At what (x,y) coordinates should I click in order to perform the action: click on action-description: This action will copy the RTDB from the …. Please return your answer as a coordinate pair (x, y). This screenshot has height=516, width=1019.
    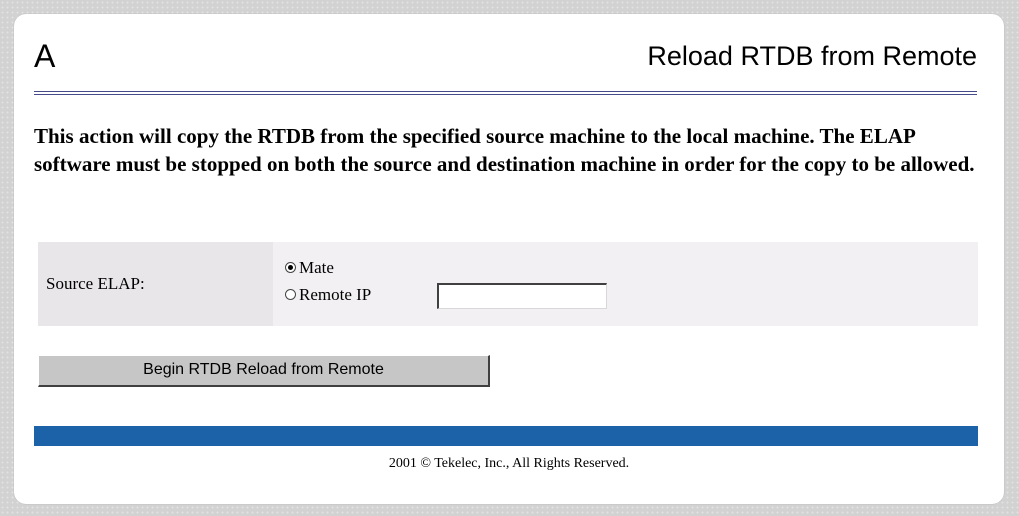
    Looking at the image, I should click on (504, 150).